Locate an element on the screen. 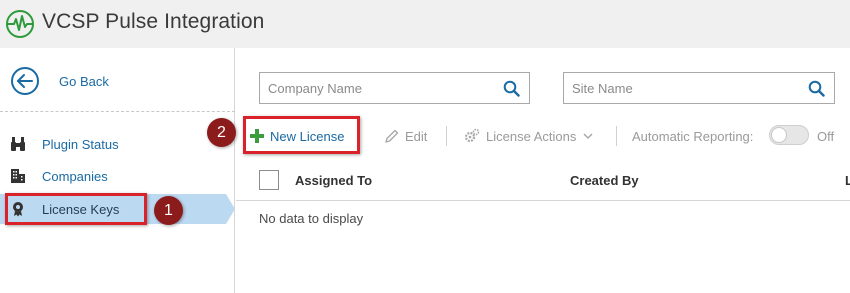 The image size is (850, 293). automatic-reporting-label: Automatic Reporting: is located at coordinates (693, 136).